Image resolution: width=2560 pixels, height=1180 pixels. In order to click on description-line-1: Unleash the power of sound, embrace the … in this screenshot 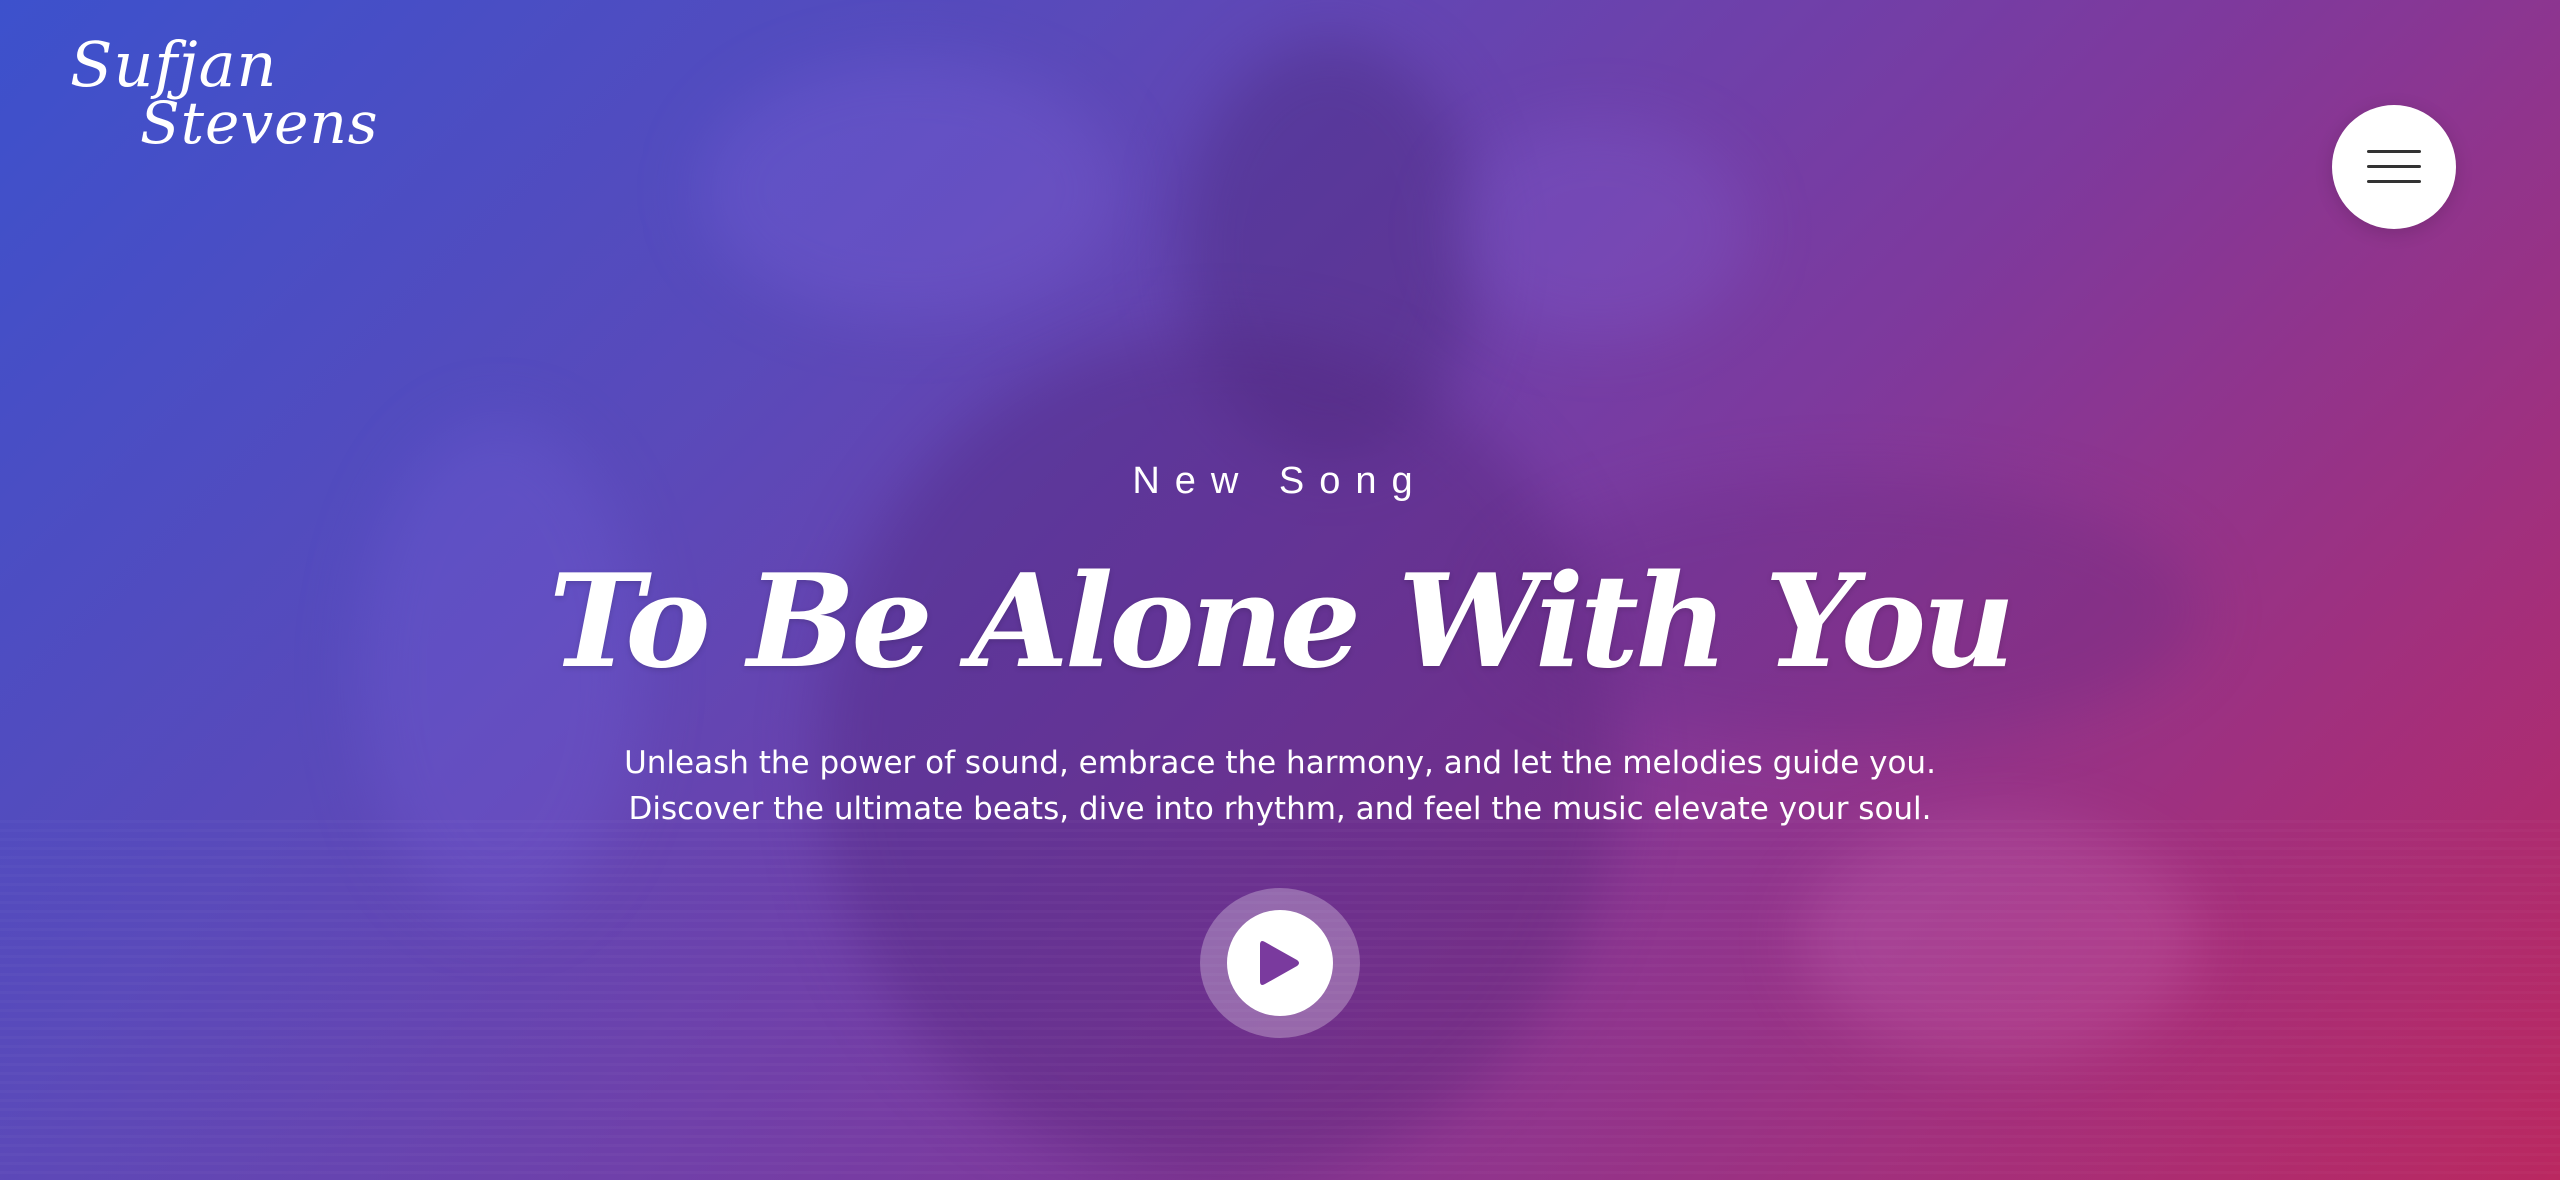, I will do `click(1280, 763)`.